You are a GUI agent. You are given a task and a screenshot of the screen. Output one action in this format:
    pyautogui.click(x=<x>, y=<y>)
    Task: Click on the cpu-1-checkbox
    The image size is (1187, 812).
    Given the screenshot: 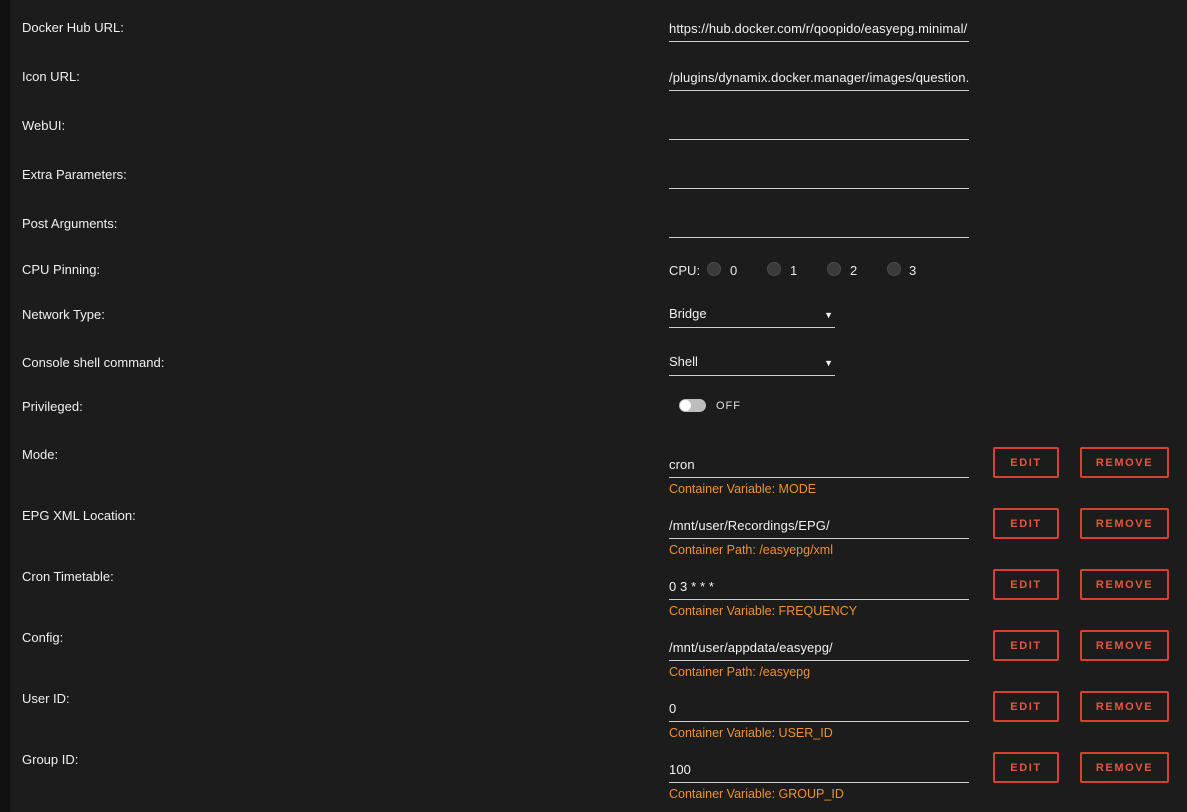 What is the action you would take?
    pyautogui.click(x=774, y=269)
    